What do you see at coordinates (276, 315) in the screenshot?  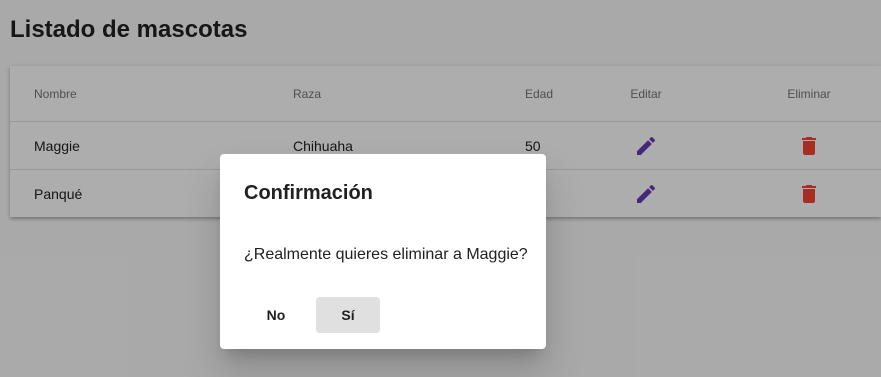 I see `no-button: No` at bounding box center [276, 315].